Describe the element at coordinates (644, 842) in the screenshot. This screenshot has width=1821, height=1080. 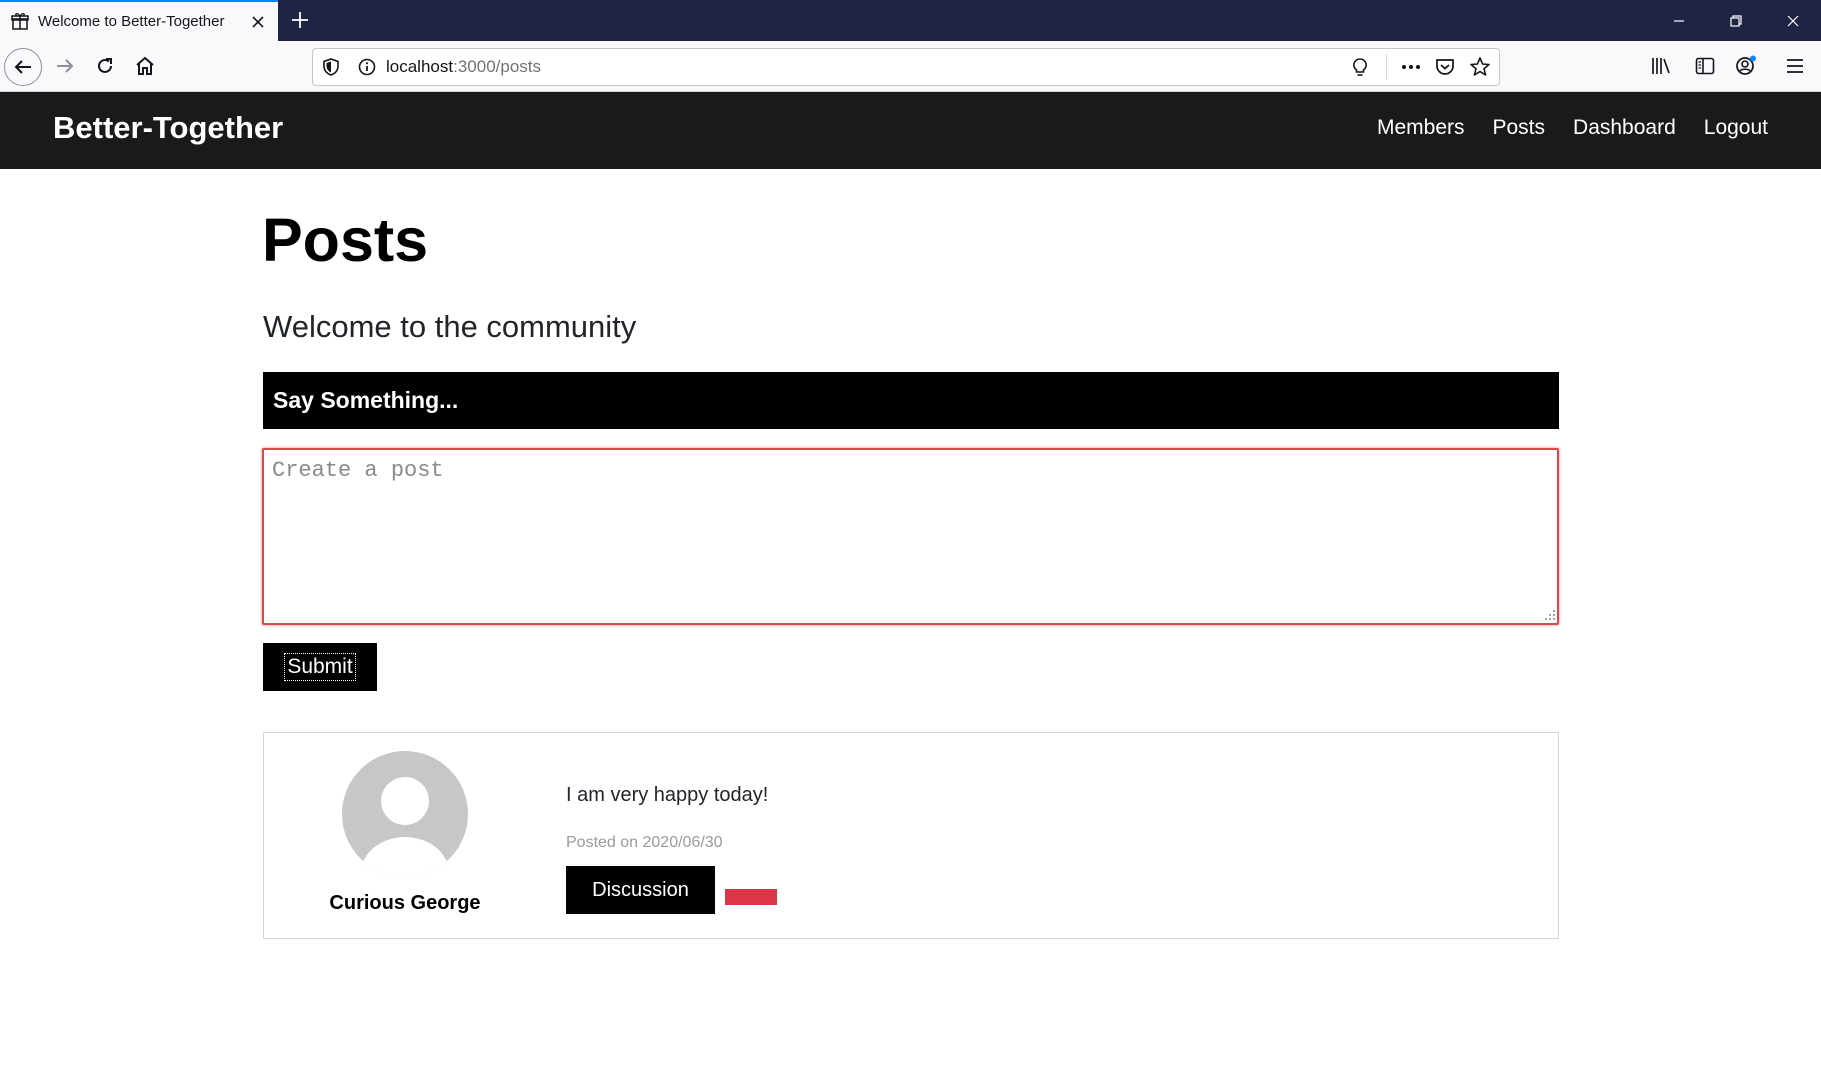
I see `post-date: Posted on 2020/06/30` at that location.